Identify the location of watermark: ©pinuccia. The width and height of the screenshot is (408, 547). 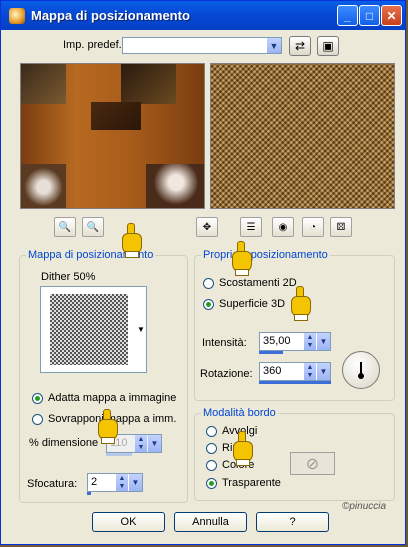
(364, 506).